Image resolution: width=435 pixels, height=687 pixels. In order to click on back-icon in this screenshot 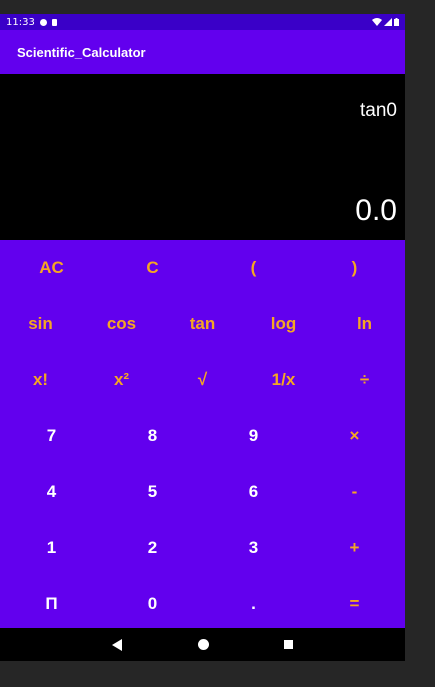, I will do `click(117, 645)`.